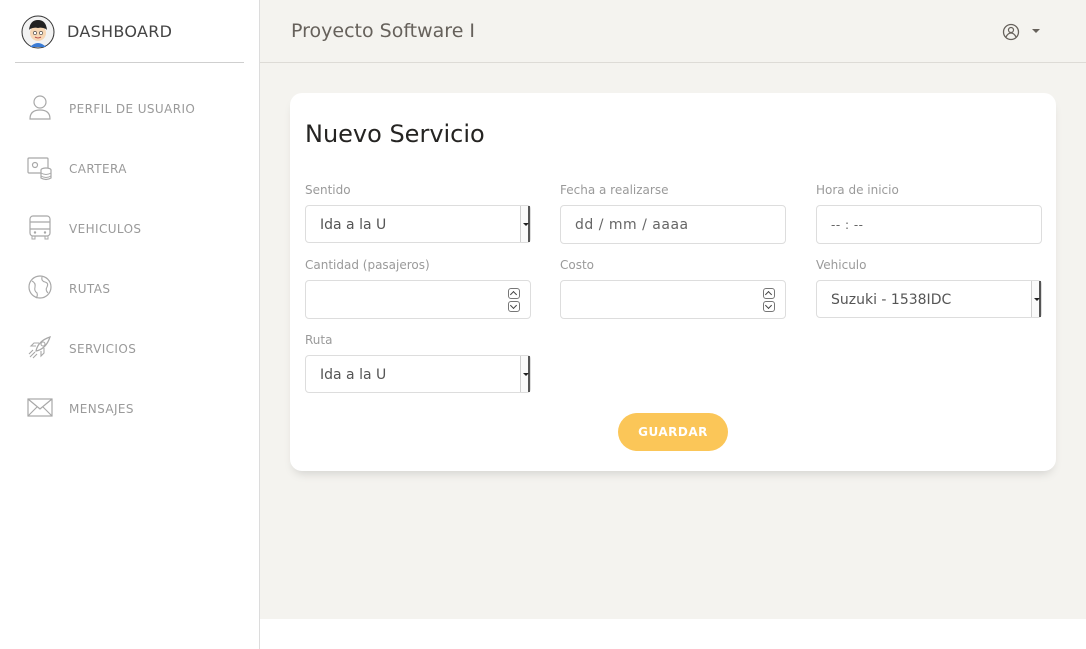 The width and height of the screenshot is (1086, 649). Describe the element at coordinates (120, 31) in the screenshot. I see `brand-title: DASHBOARD` at that location.